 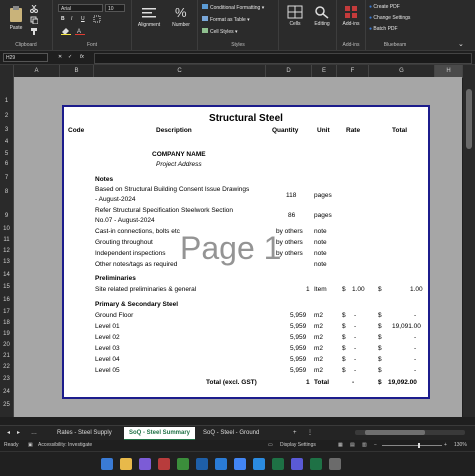 What do you see at coordinates (6, 154) in the screenshot?
I see `row-header: 5` at bounding box center [6, 154].